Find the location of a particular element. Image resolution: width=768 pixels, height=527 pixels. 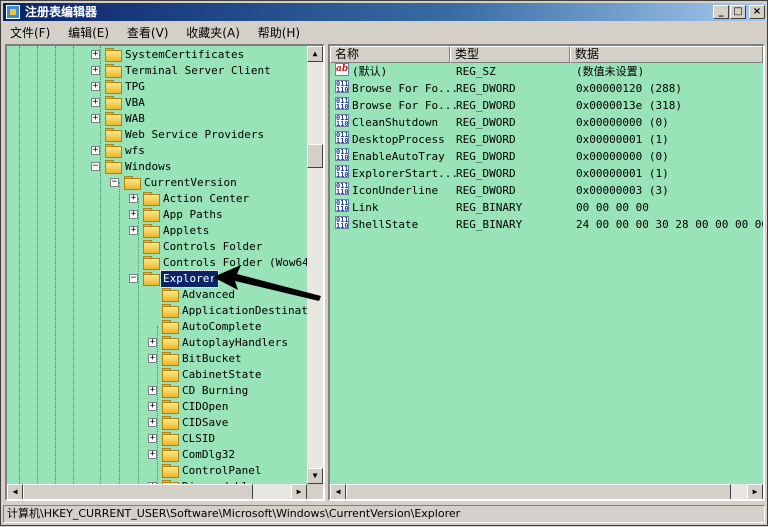

tree-item: ApplicationDestinations is located at coordinates (157, 311).